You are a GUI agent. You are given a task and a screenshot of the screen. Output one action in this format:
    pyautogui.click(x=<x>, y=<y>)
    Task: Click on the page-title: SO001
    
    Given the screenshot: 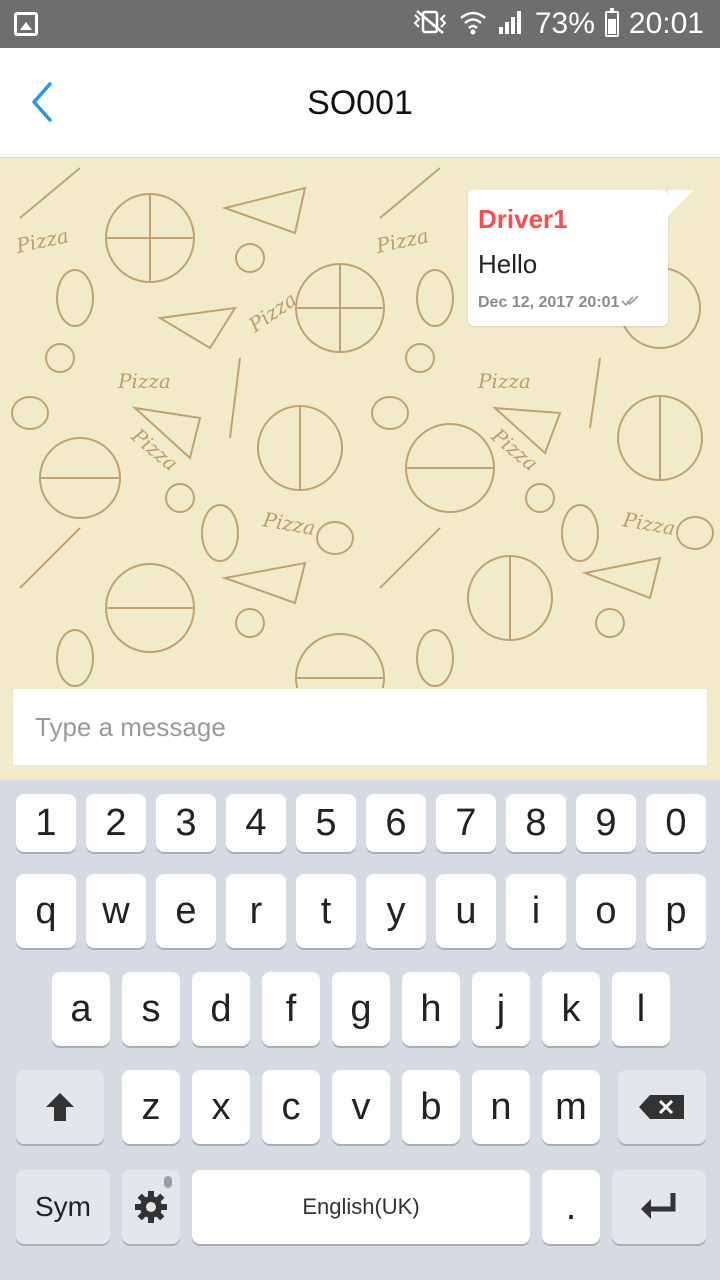 What is the action you would take?
    pyautogui.click(x=360, y=103)
    